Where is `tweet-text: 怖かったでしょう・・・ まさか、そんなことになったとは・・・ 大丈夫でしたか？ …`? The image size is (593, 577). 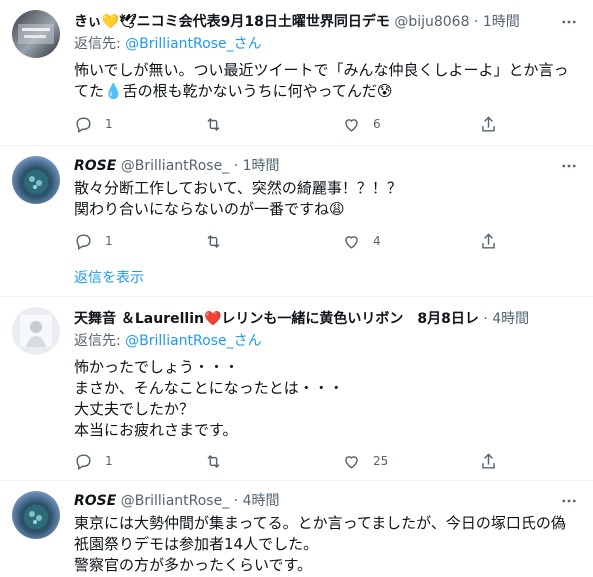 tweet-text: 怖かったでしょう・・・ まさか、そんなことになったとは・・・ 大丈夫でしたか？ … is located at coordinates (327, 399).